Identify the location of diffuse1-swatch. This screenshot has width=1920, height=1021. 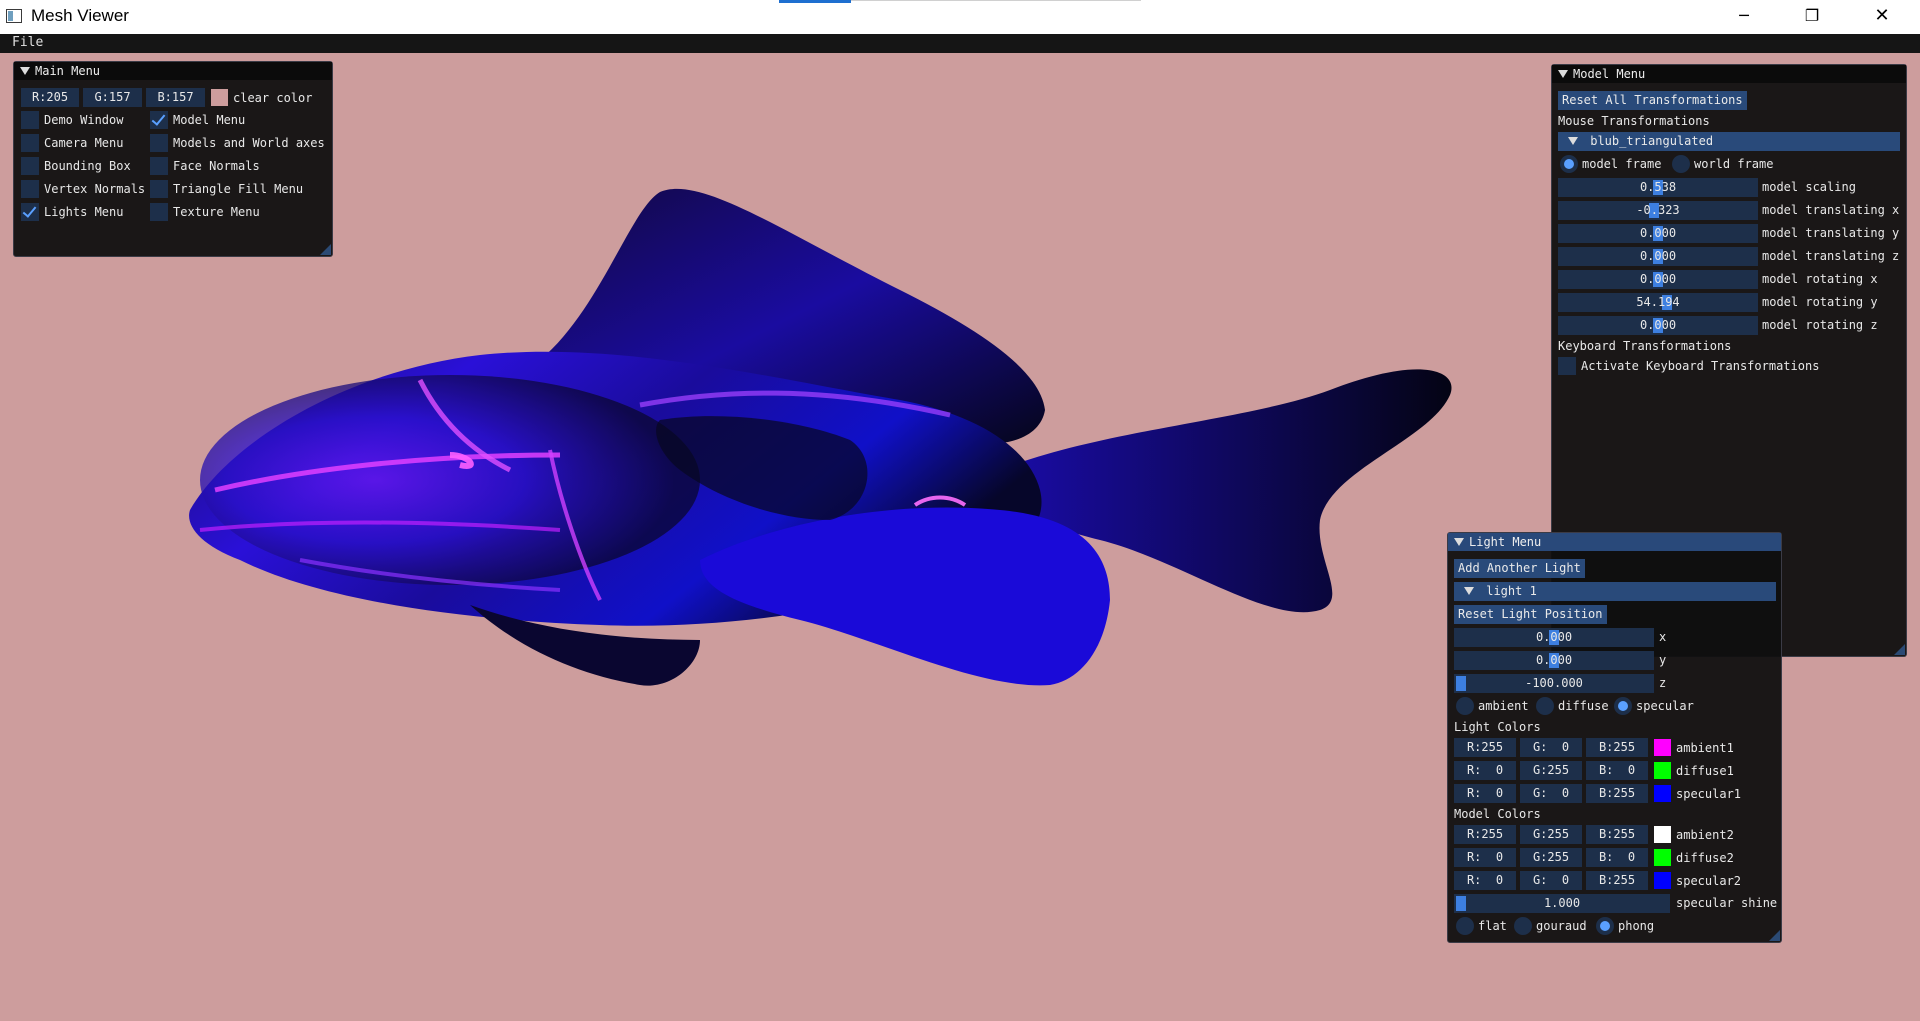
(1662, 770).